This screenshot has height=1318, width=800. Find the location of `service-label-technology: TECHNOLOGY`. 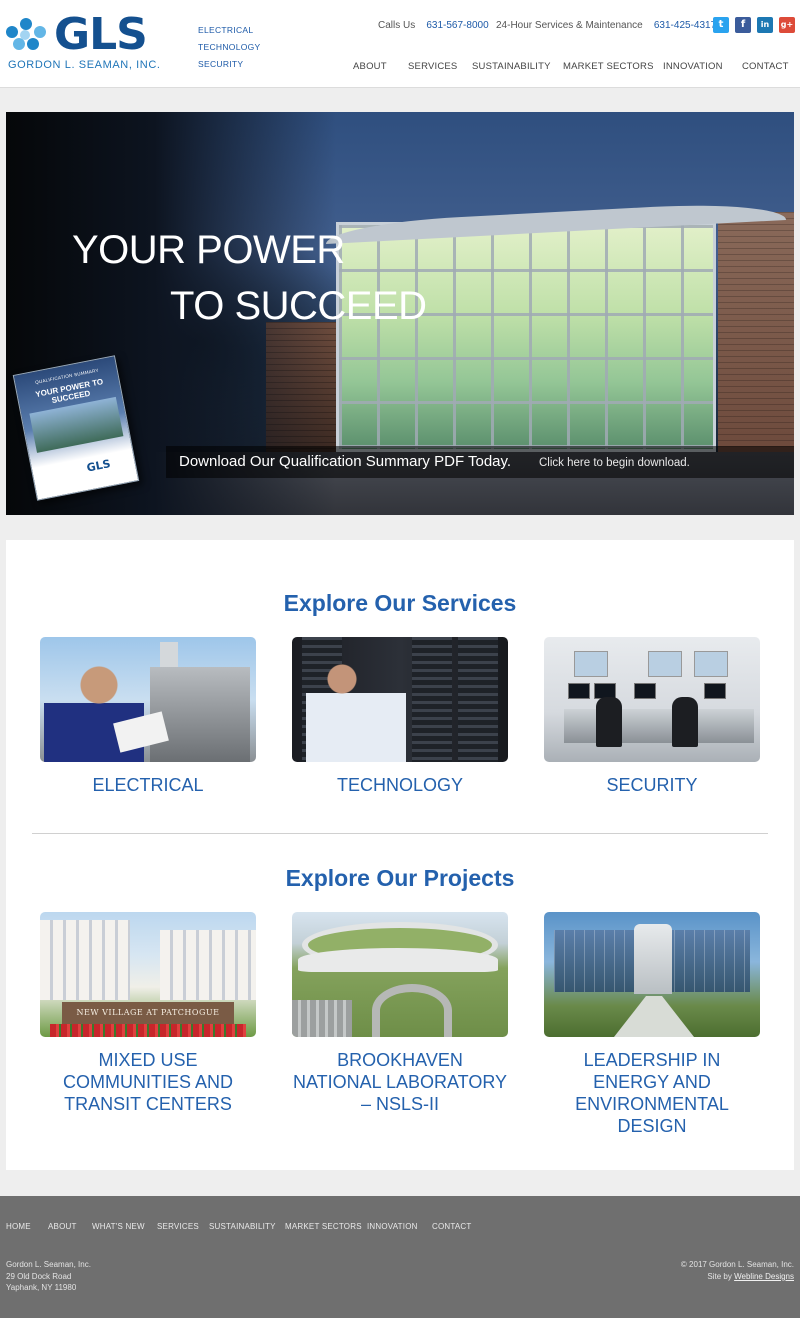

service-label-technology: TECHNOLOGY is located at coordinates (400, 785).